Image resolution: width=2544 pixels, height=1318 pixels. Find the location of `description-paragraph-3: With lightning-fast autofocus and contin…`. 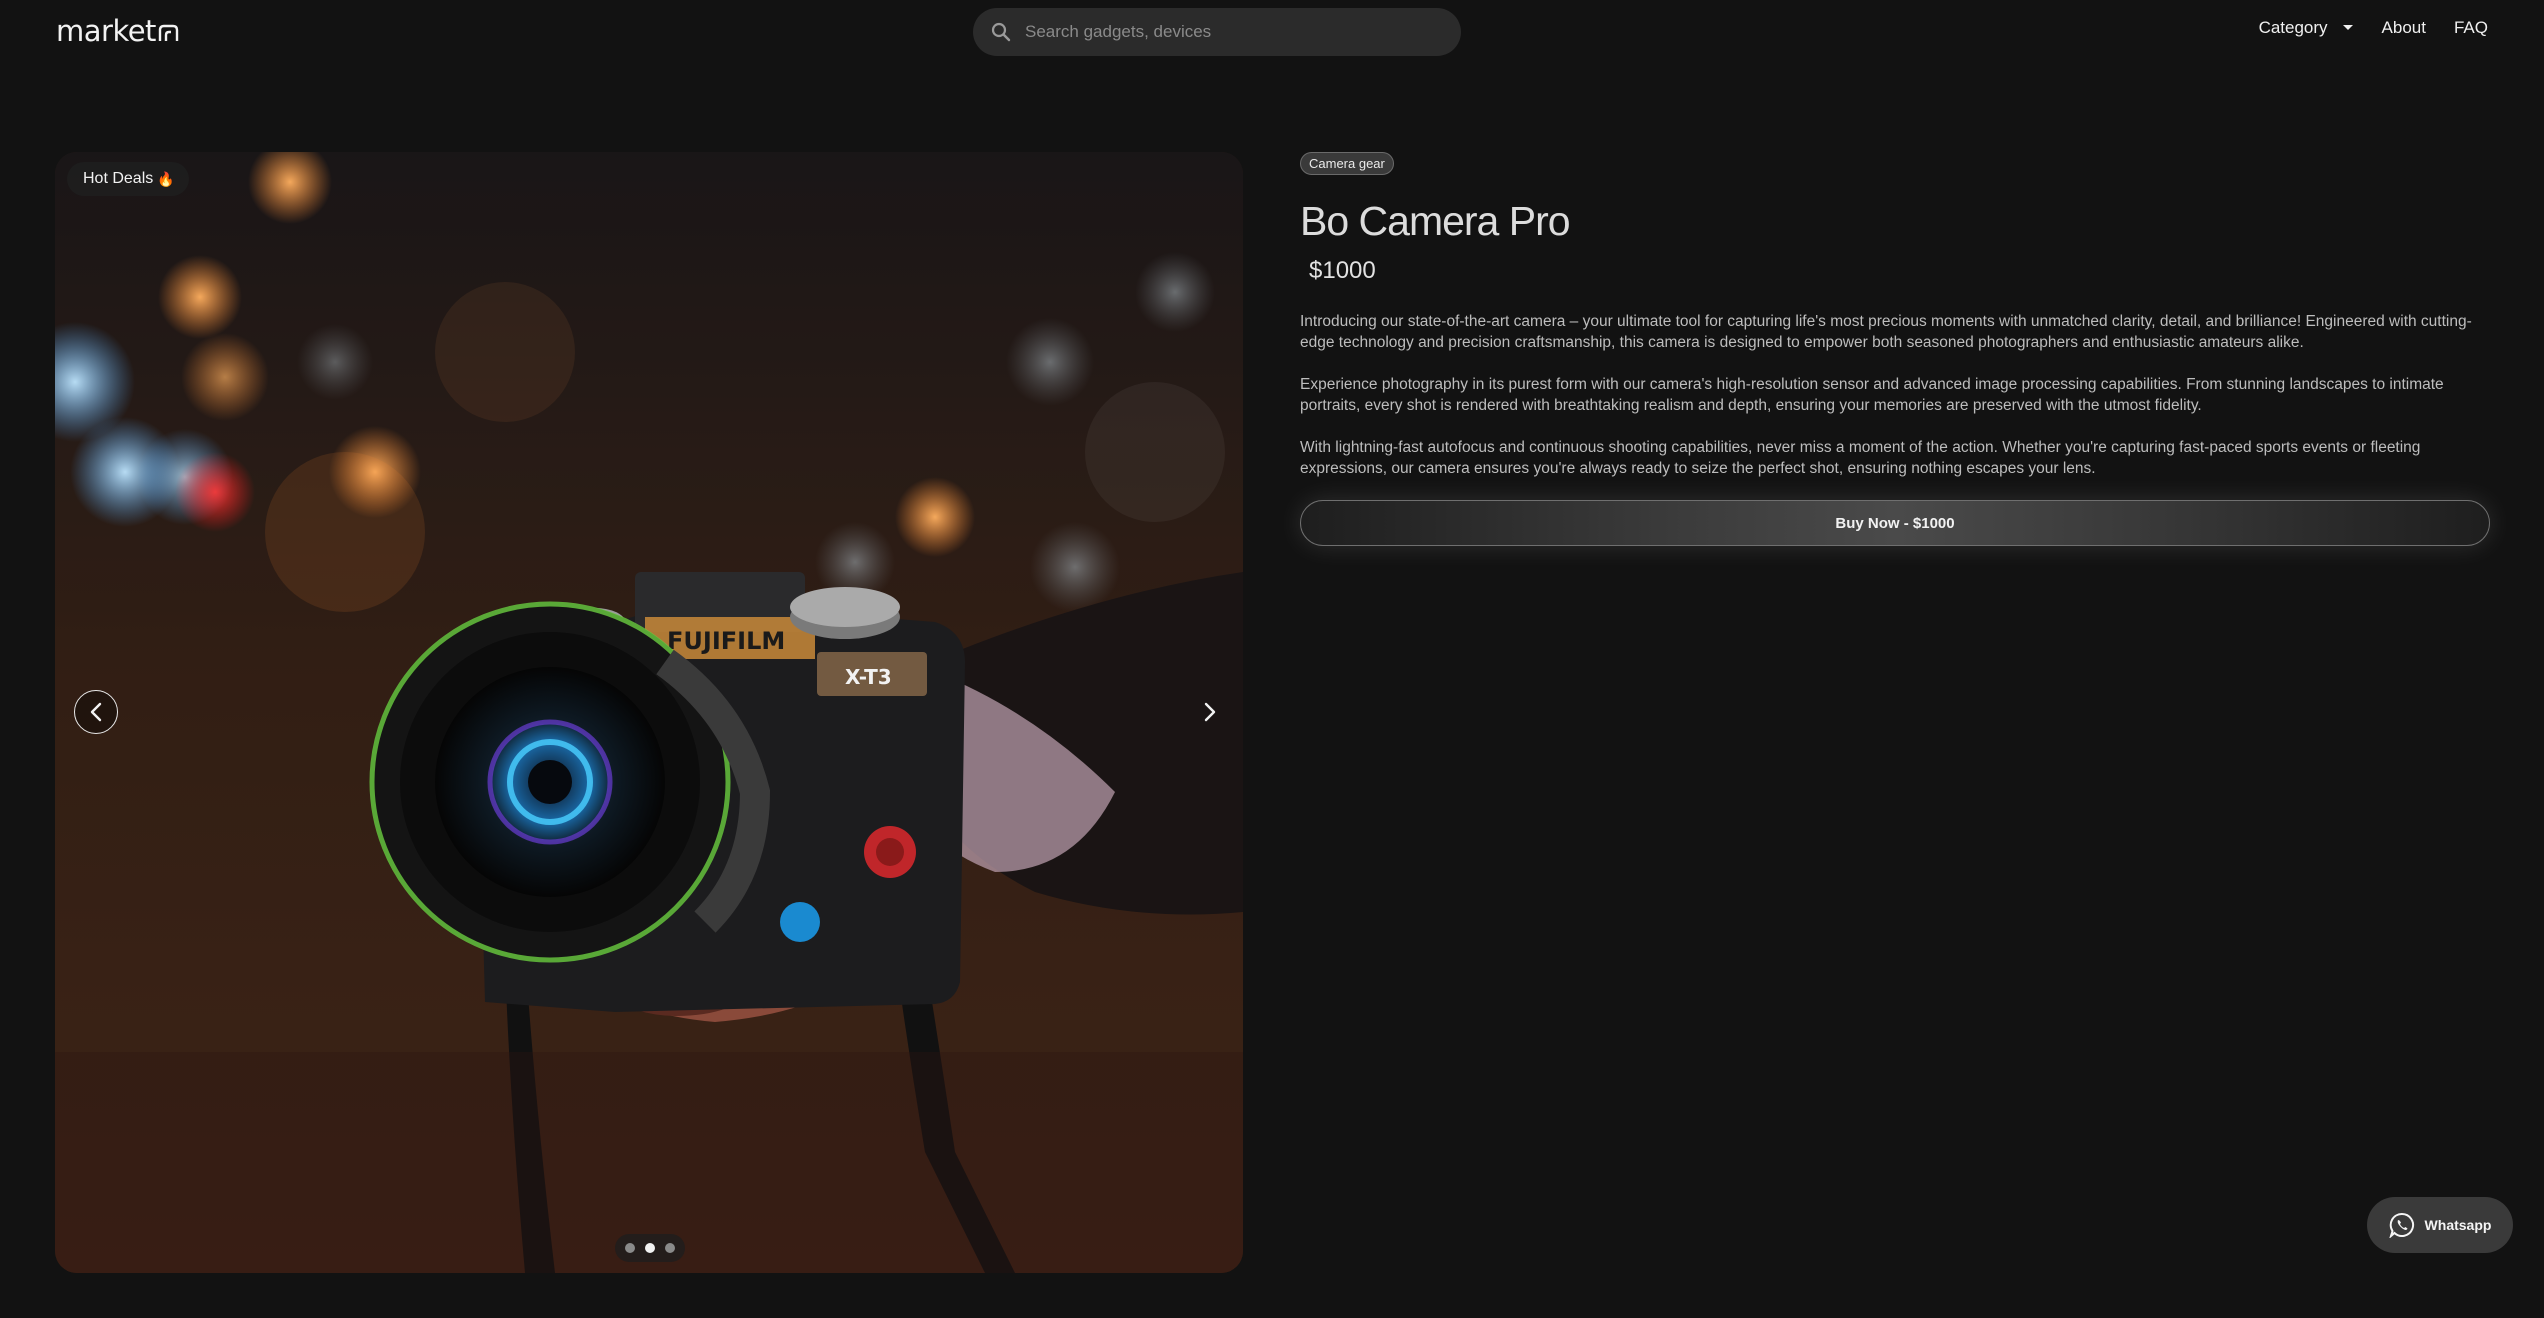

description-paragraph-3: With lightning-fast autofocus and contin… is located at coordinates (1860, 458).